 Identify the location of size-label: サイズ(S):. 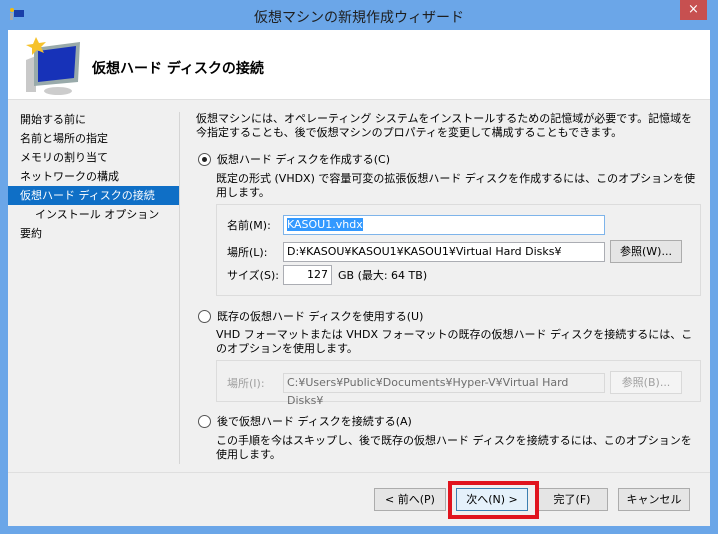
(253, 275).